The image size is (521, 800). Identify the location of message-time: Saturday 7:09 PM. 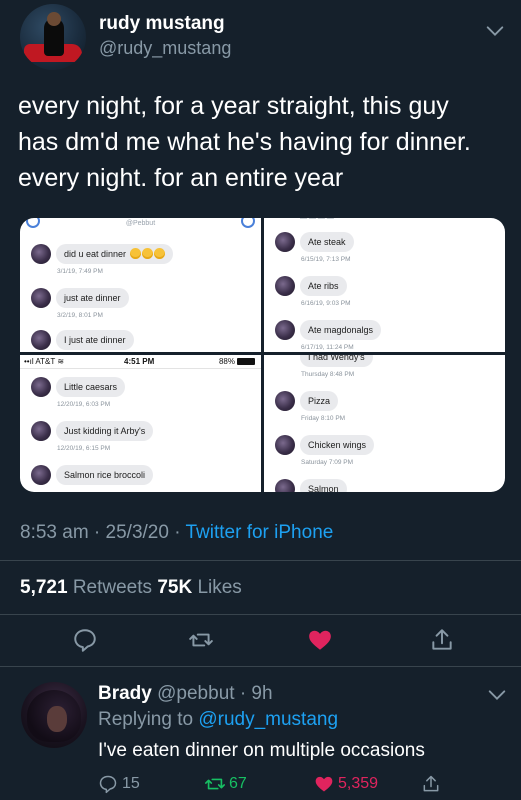
(327, 462).